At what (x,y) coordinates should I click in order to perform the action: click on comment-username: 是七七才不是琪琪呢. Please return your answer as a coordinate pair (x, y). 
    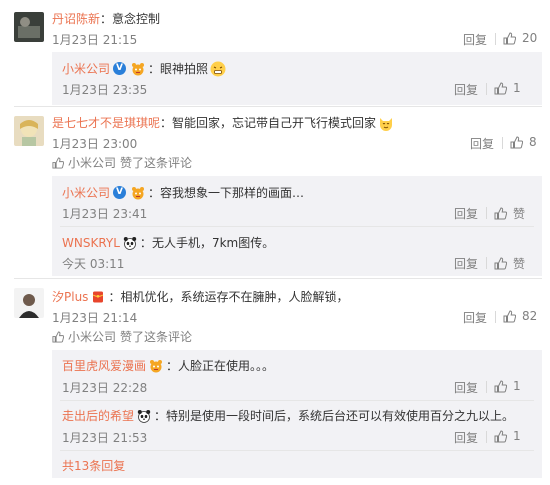
    Looking at the image, I should click on (106, 122).